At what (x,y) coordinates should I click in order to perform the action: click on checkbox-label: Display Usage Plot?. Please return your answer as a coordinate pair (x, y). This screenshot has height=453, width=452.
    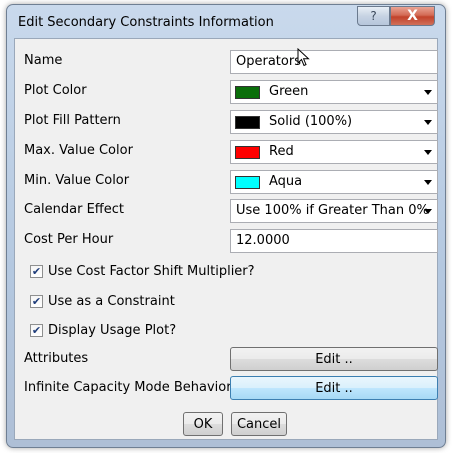
    Looking at the image, I should click on (112, 330).